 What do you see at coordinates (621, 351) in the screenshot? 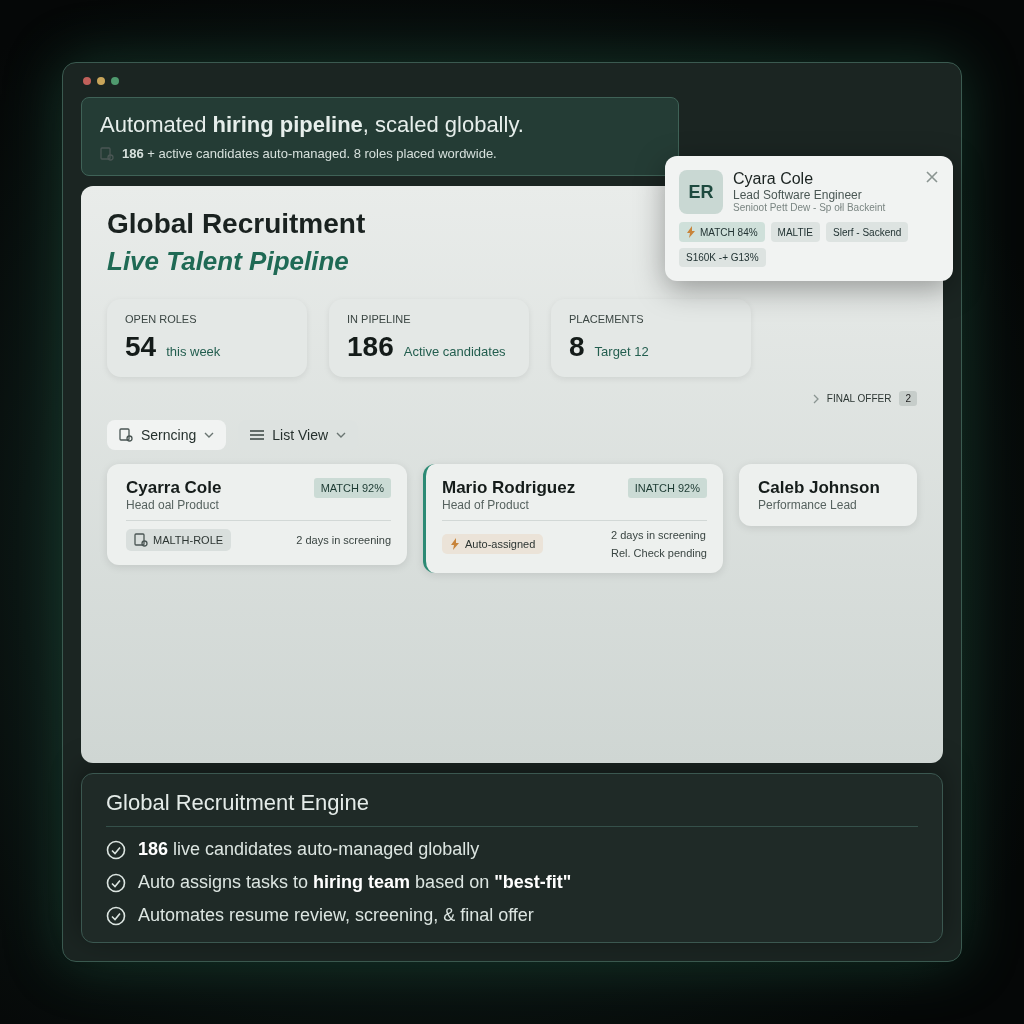
I see `stat-note: Target 12` at bounding box center [621, 351].